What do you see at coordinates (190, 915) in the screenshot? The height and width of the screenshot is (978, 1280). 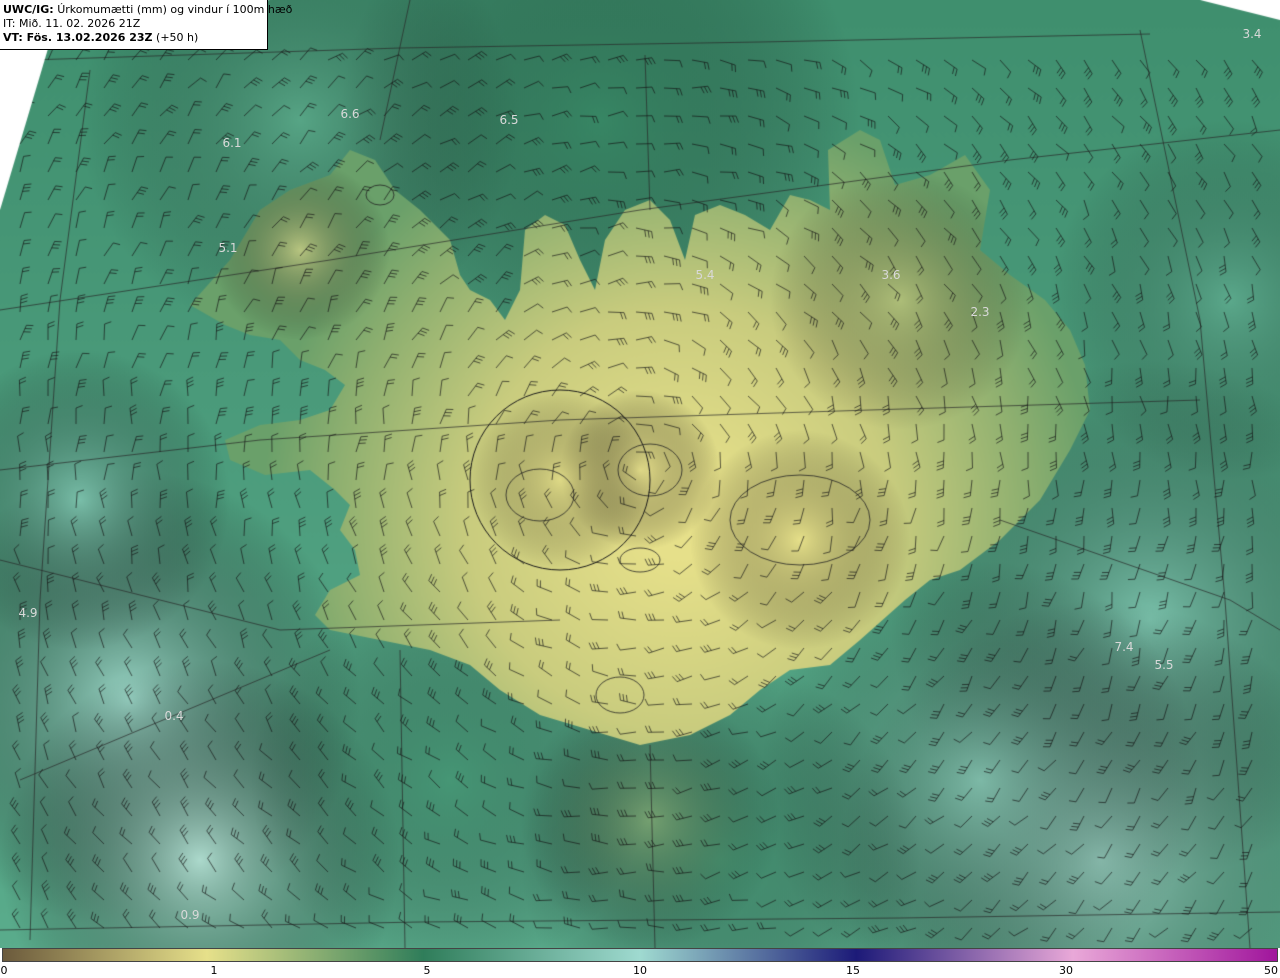 I see `value-label: 0.9` at bounding box center [190, 915].